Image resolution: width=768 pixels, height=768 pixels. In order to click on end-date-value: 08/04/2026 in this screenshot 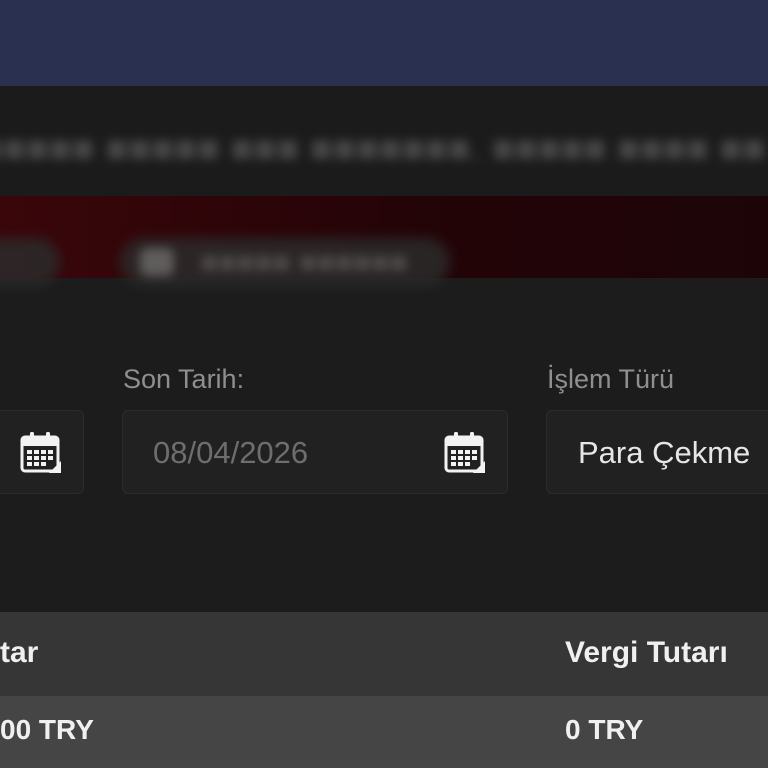, I will do `click(230, 453)`.